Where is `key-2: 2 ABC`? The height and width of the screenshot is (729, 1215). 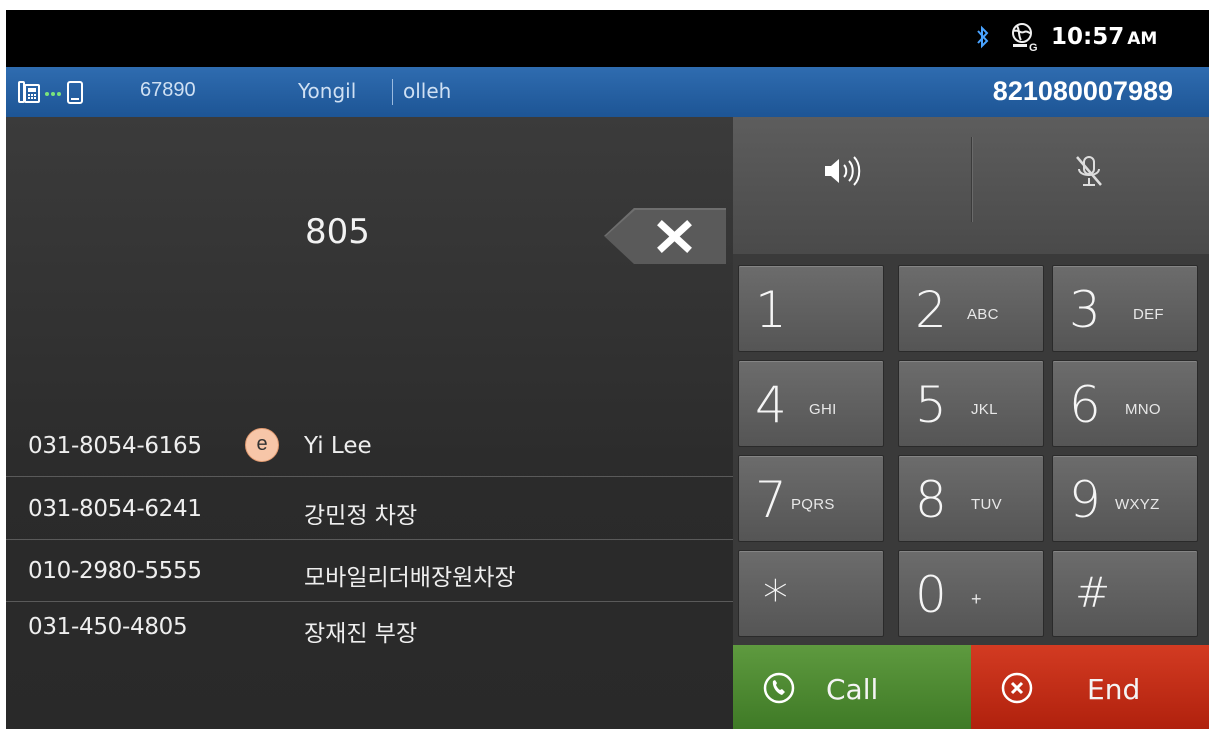
key-2: 2 ABC is located at coordinates (971, 308).